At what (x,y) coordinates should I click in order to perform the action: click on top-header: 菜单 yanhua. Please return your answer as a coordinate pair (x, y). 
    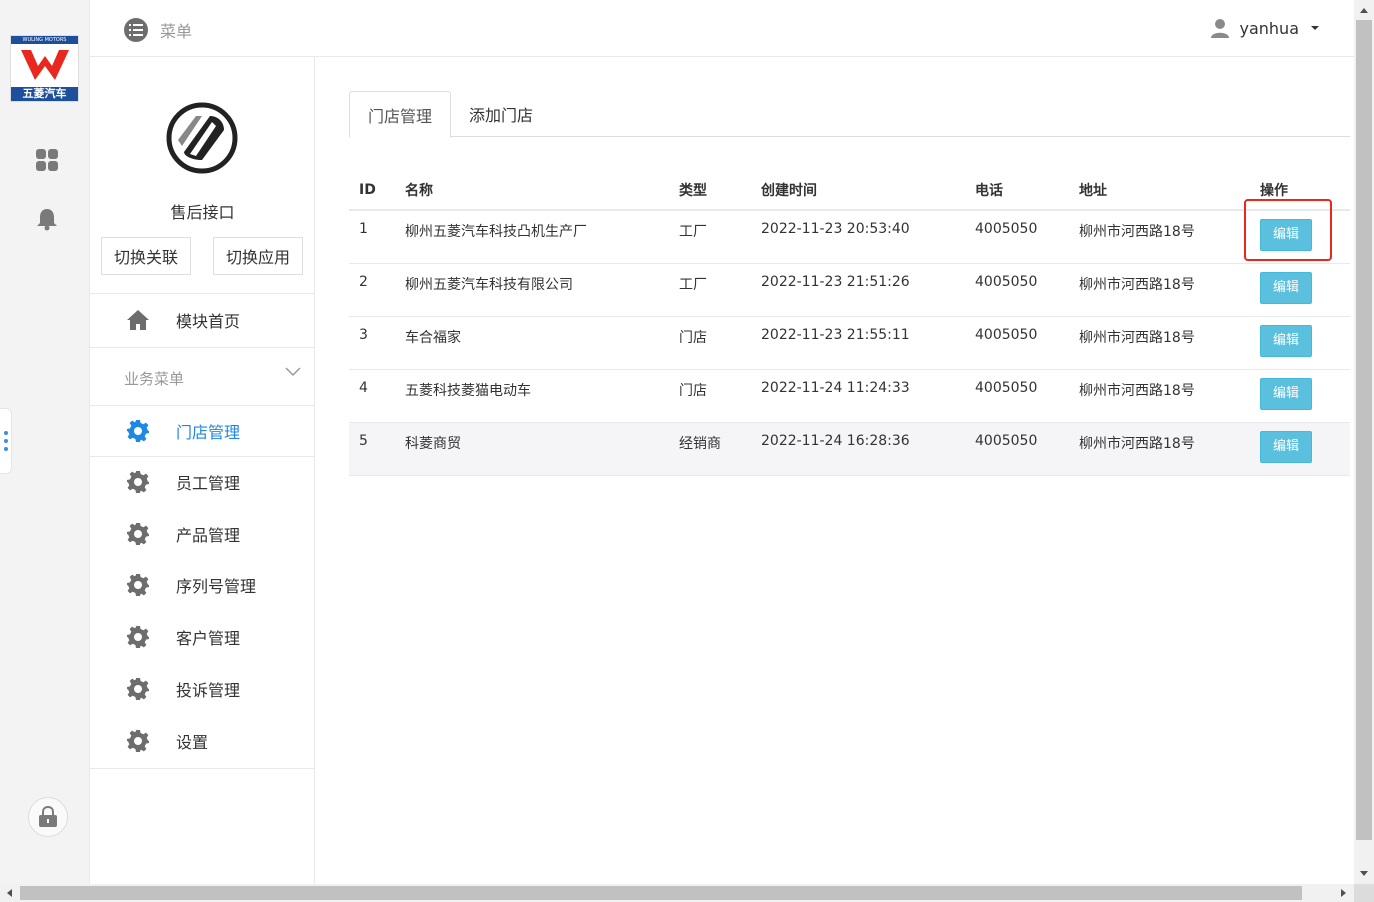
    Looking at the image, I should click on (722, 28).